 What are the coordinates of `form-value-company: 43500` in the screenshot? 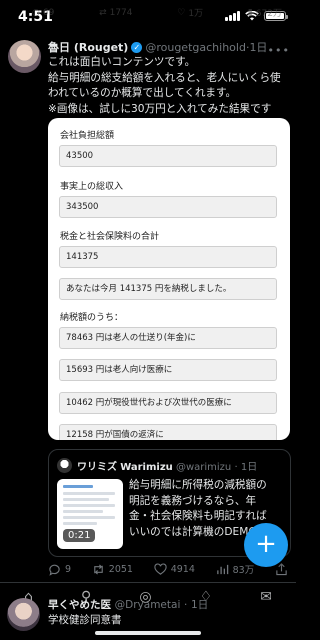 It's located at (168, 156).